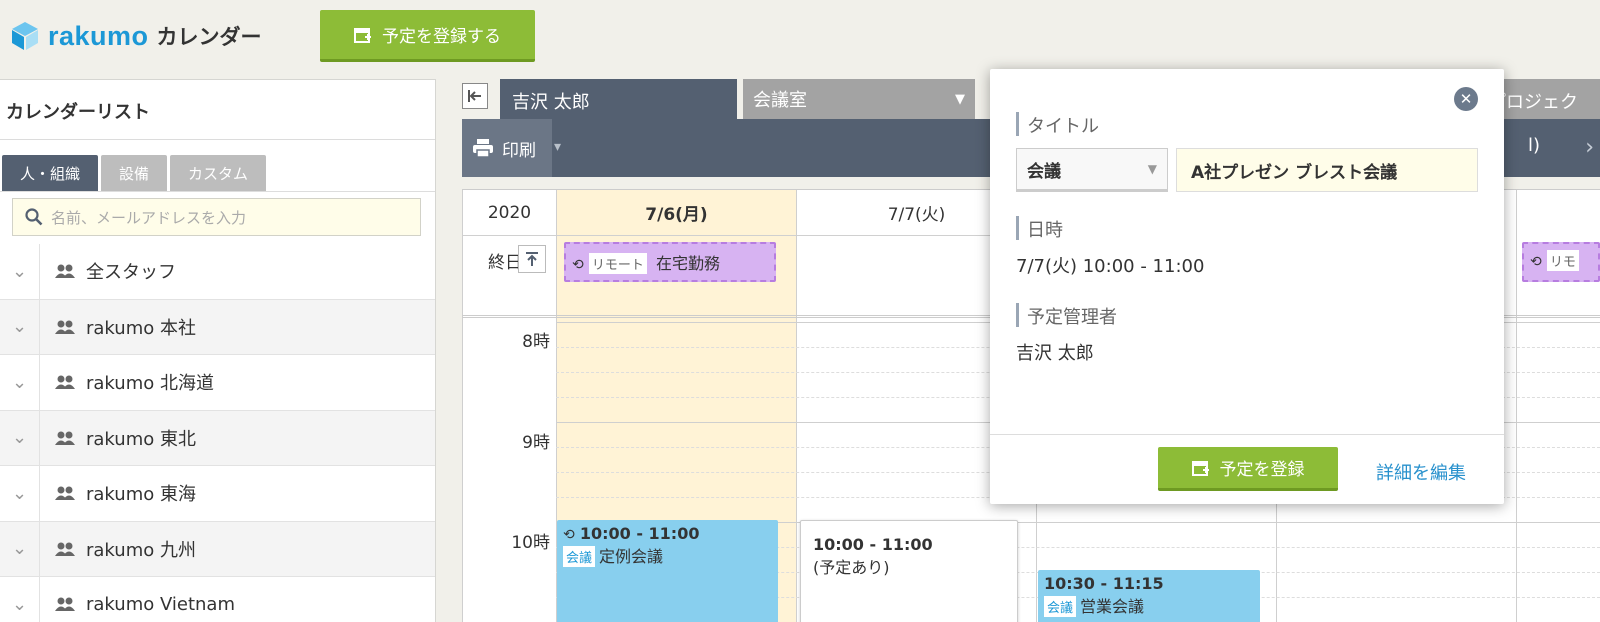 The width and height of the screenshot is (1600, 622). Describe the element at coordinates (141, 439) in the screenshot. I see `list-item-label: rakumo 東北` at that location.